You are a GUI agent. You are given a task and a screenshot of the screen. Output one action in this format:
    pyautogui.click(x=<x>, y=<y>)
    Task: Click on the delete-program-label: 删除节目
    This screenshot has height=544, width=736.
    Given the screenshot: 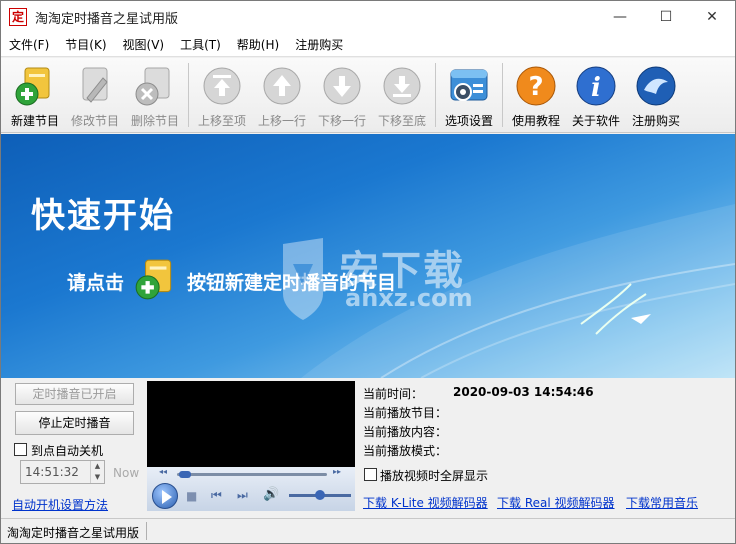 What is the action you would take?
    pyautogui.click(x=154, y=121)
    